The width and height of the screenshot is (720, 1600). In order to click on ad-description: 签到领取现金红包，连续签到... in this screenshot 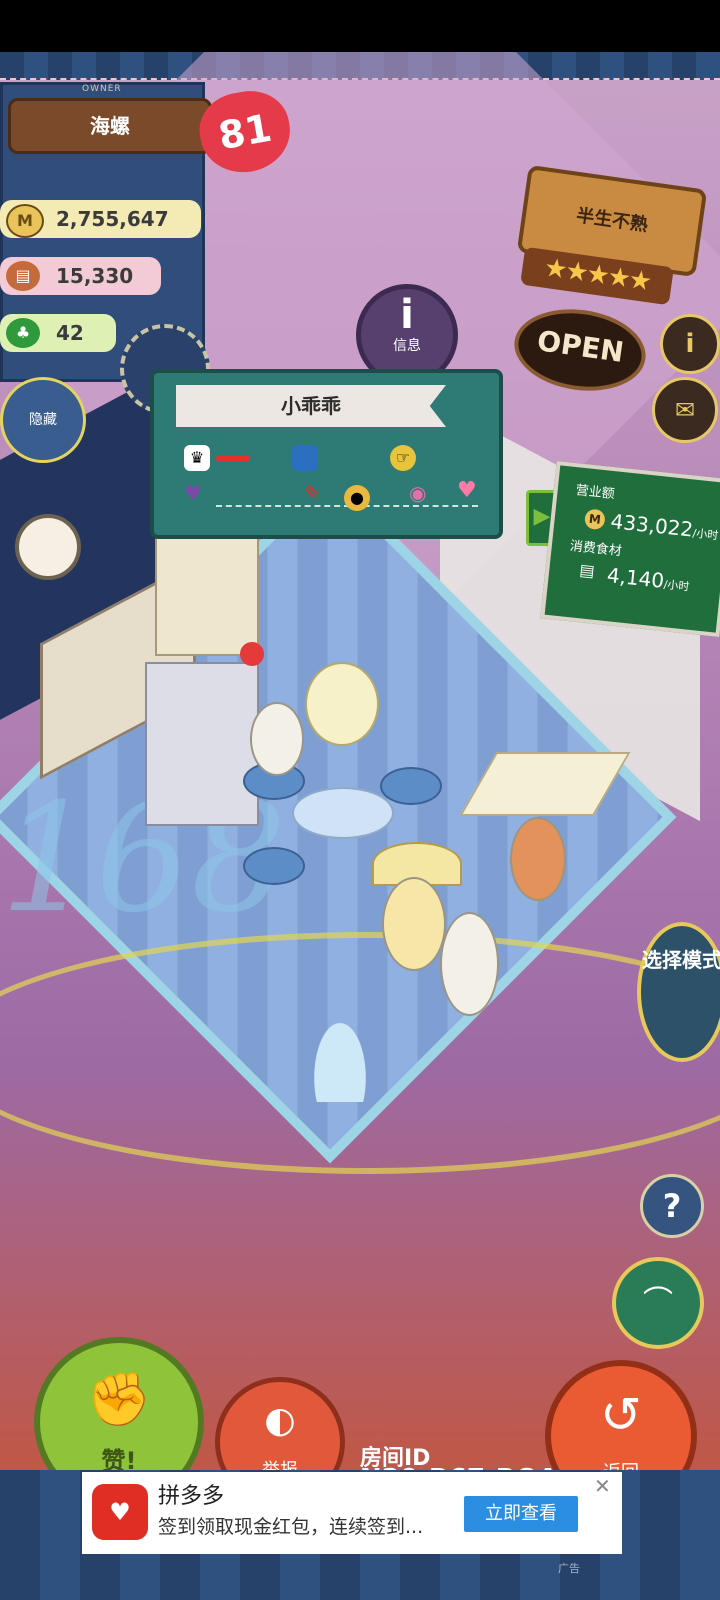, I will do `click(291, 1527)`.